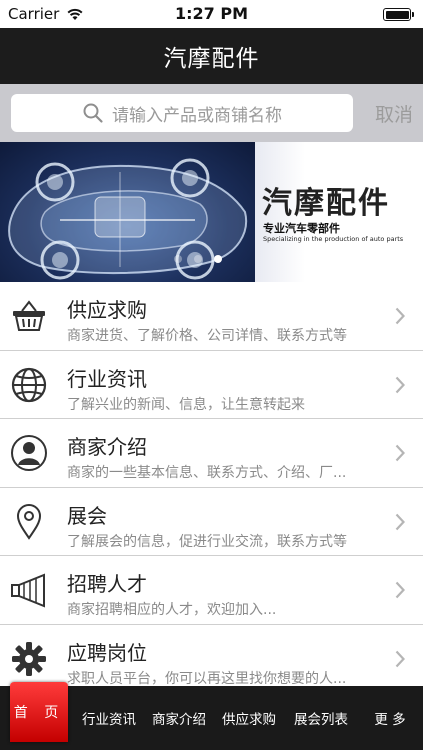 This screenshot has width=423, height=750. What do you see at coordinates (87, 515) in the screenshot?
I see `list-item-title: 展会` at bounding box center [87, 515].